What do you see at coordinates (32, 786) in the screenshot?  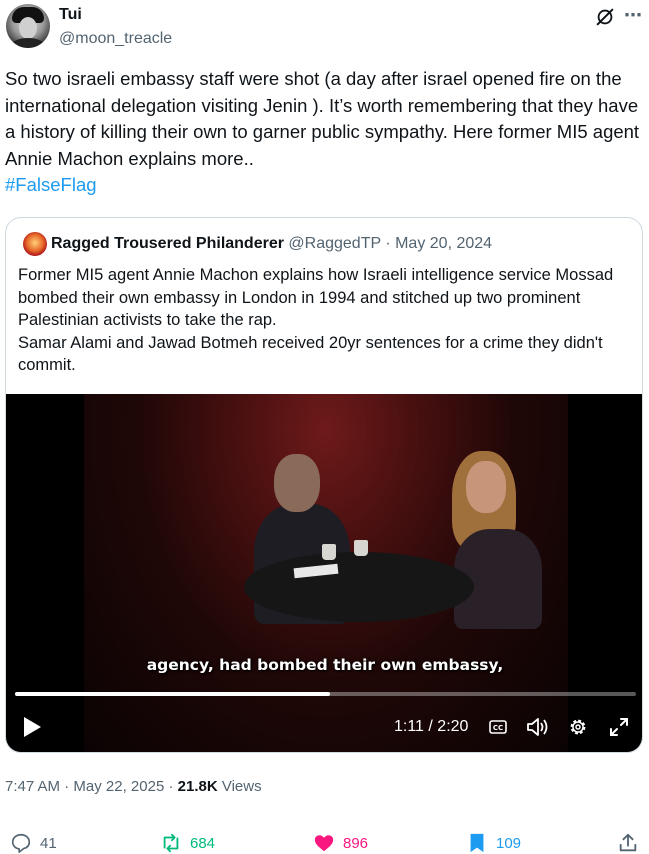 I see `tweet-time: 7:47 AM` at bounding box center [32, 786].